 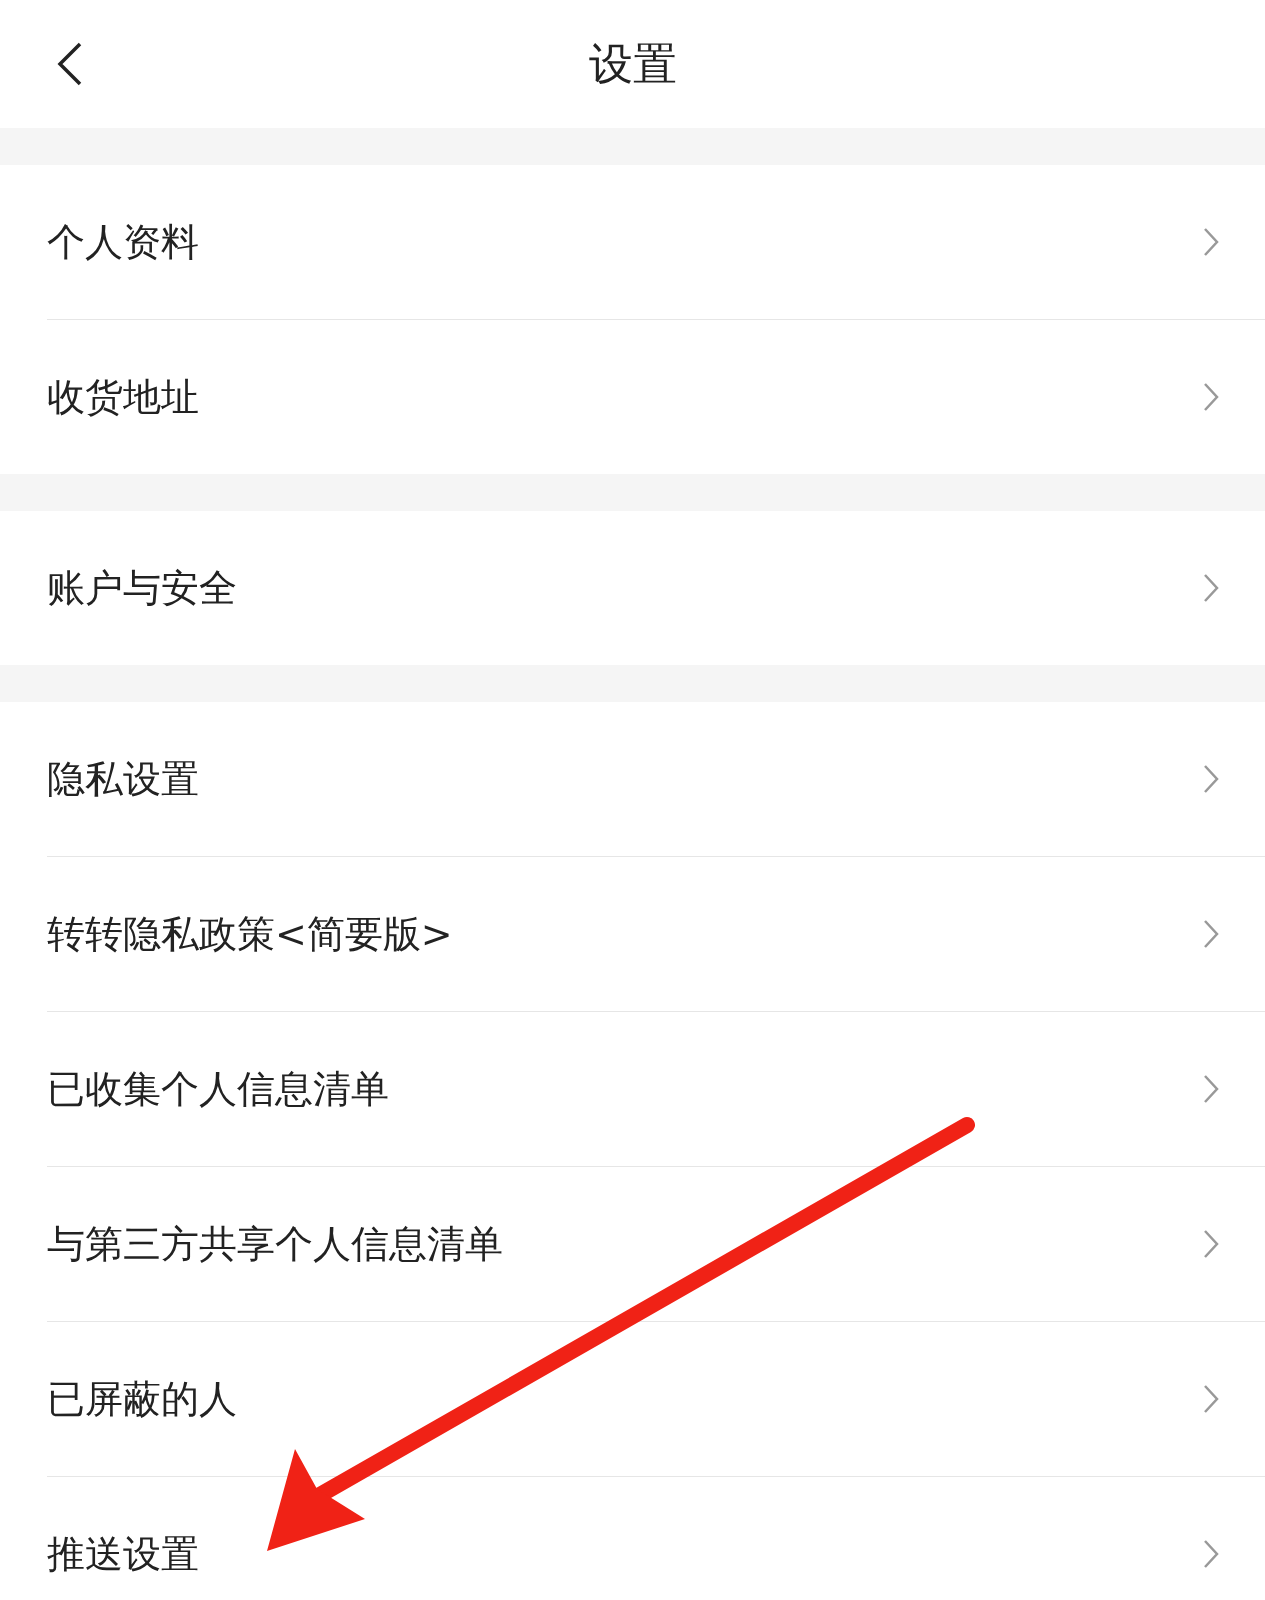 What do you see at coordinates (656, 779) in the screenshot?
I see `settings-item: 隐私设置` at bounding box center [656, 779].